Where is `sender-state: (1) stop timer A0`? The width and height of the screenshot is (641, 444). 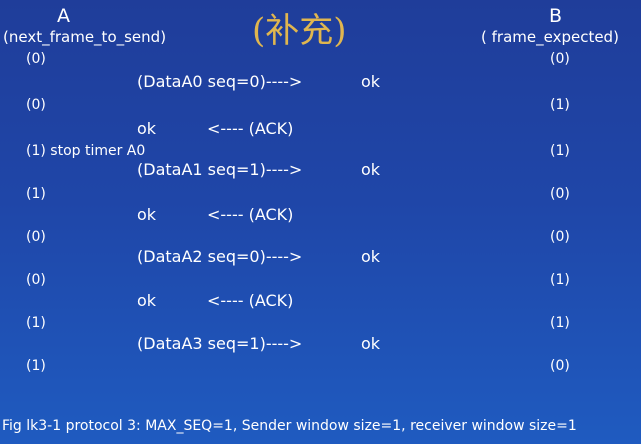
sender-state: (1) stop timer A0 is located at coordinates (86, 151).